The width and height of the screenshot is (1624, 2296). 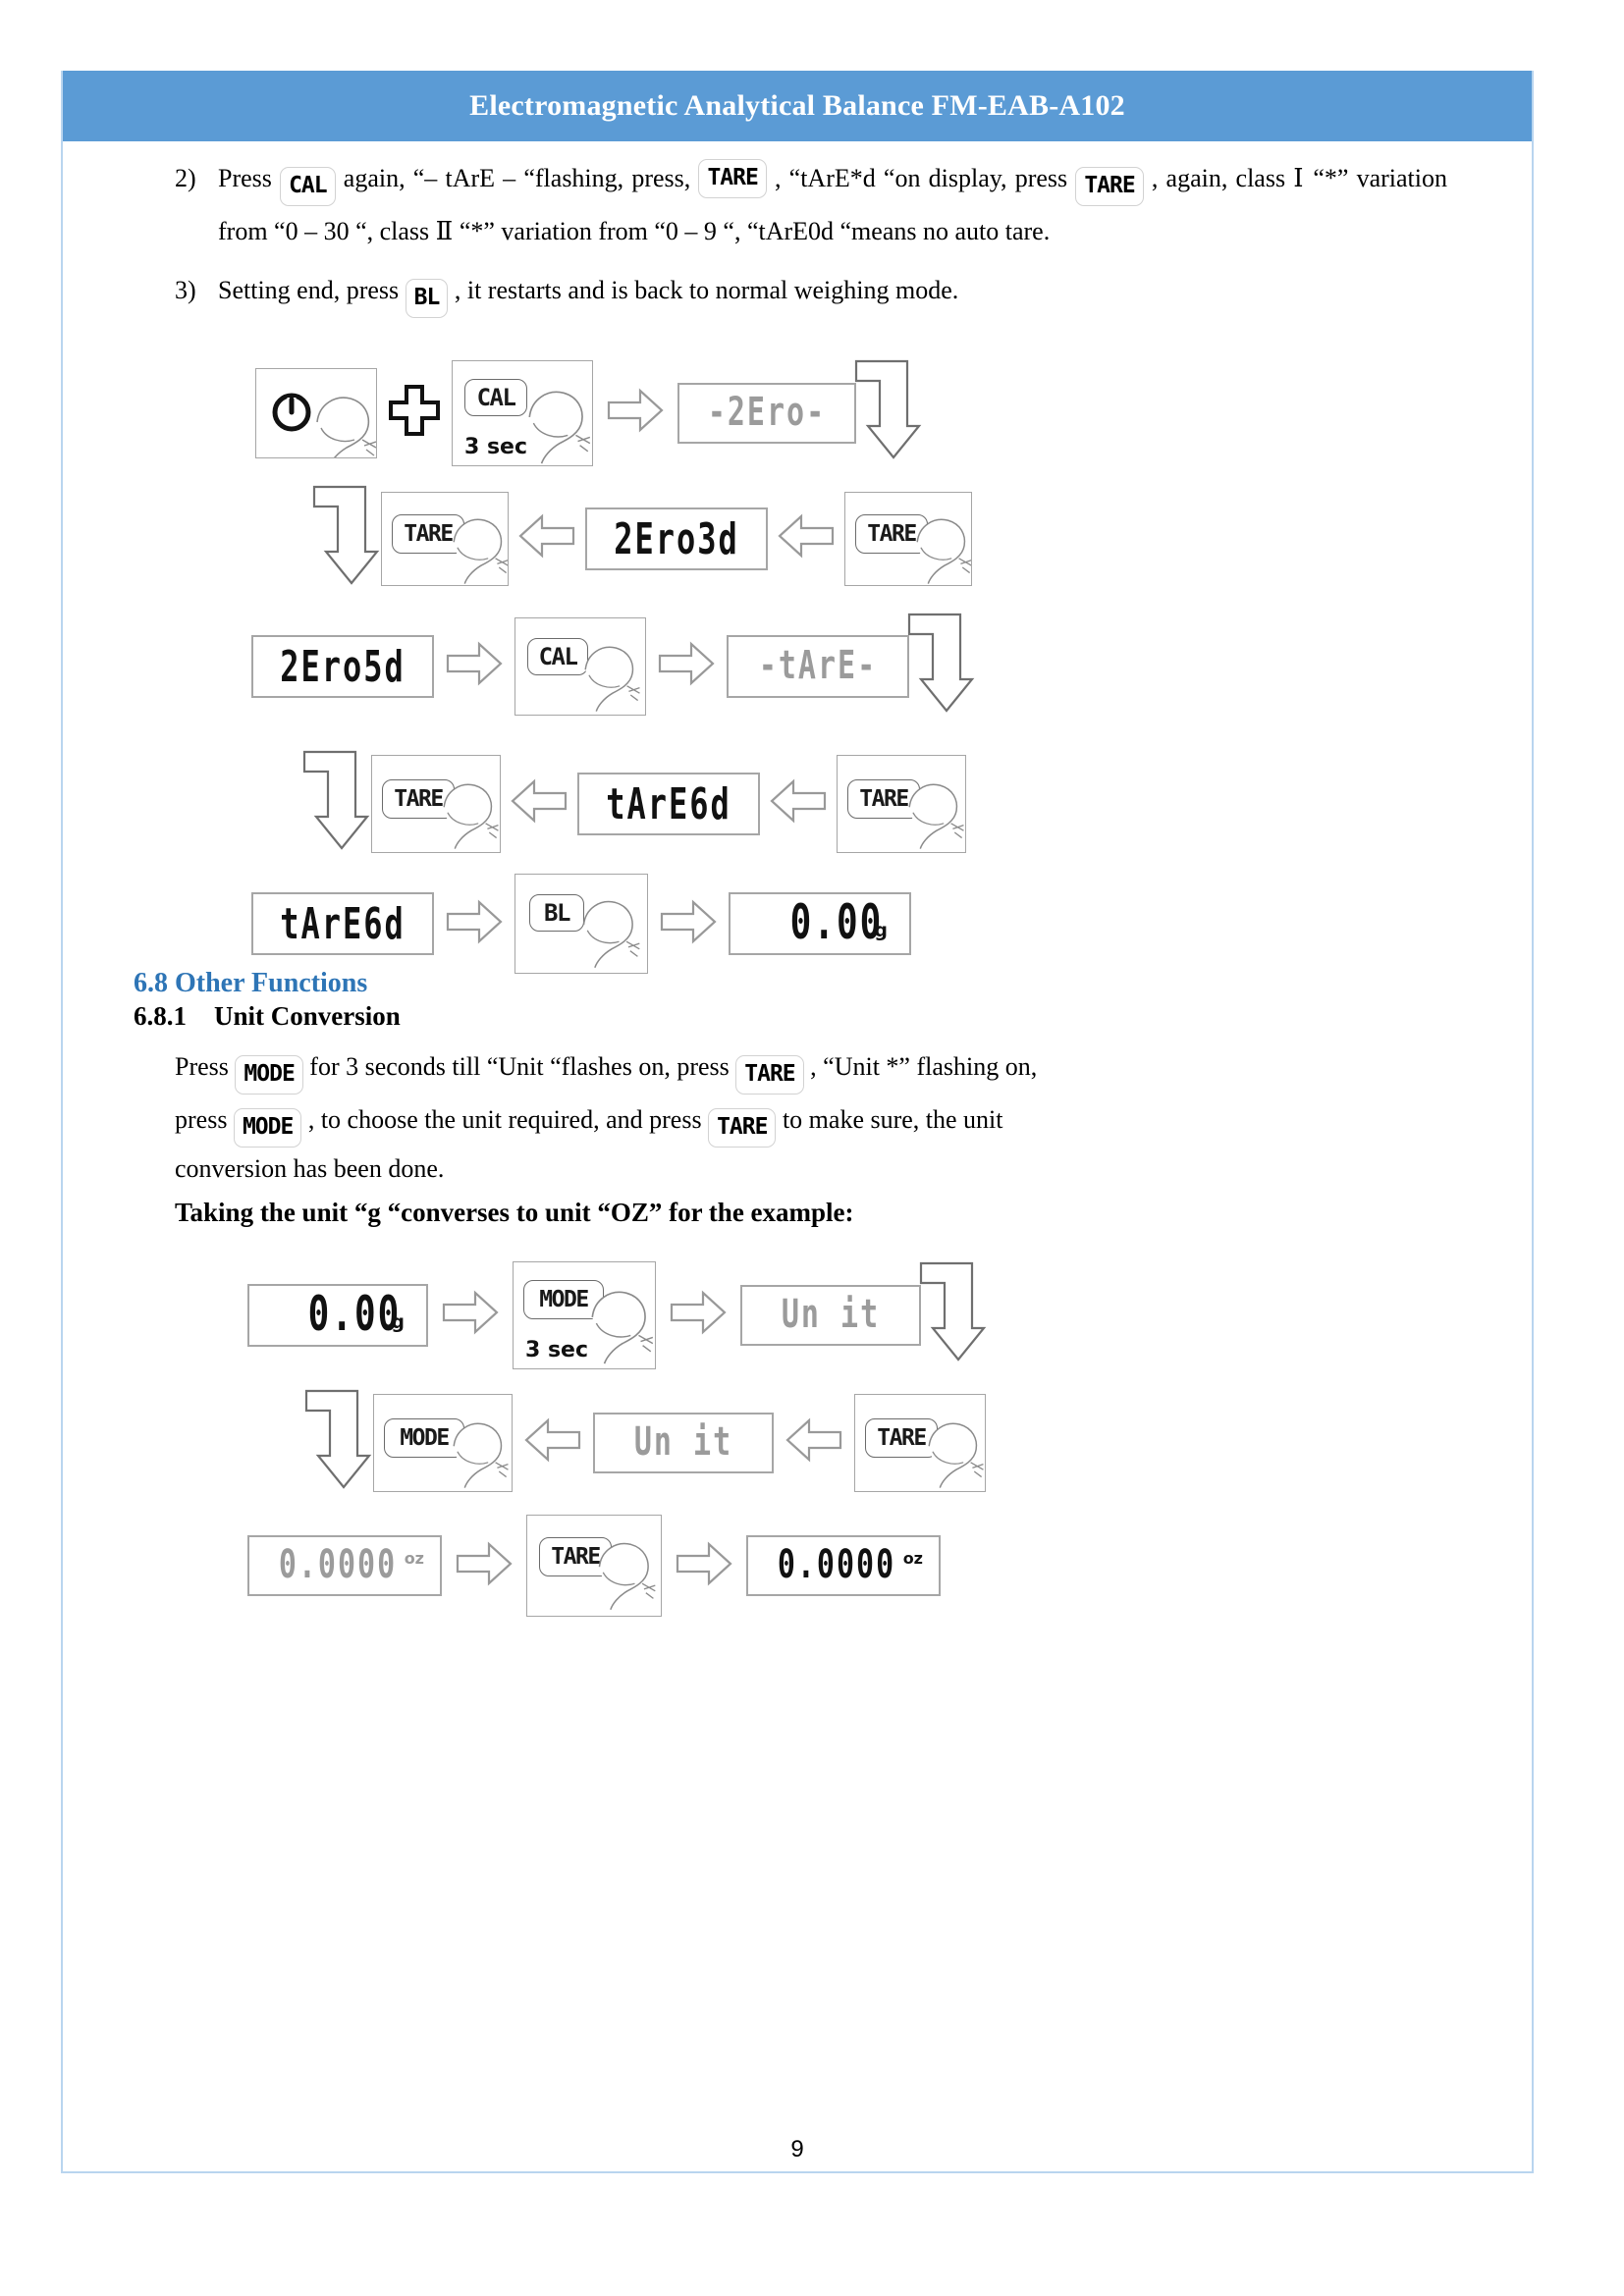 I want to click on tare-press-box-final: TARE, so click(x=594, y=1566).